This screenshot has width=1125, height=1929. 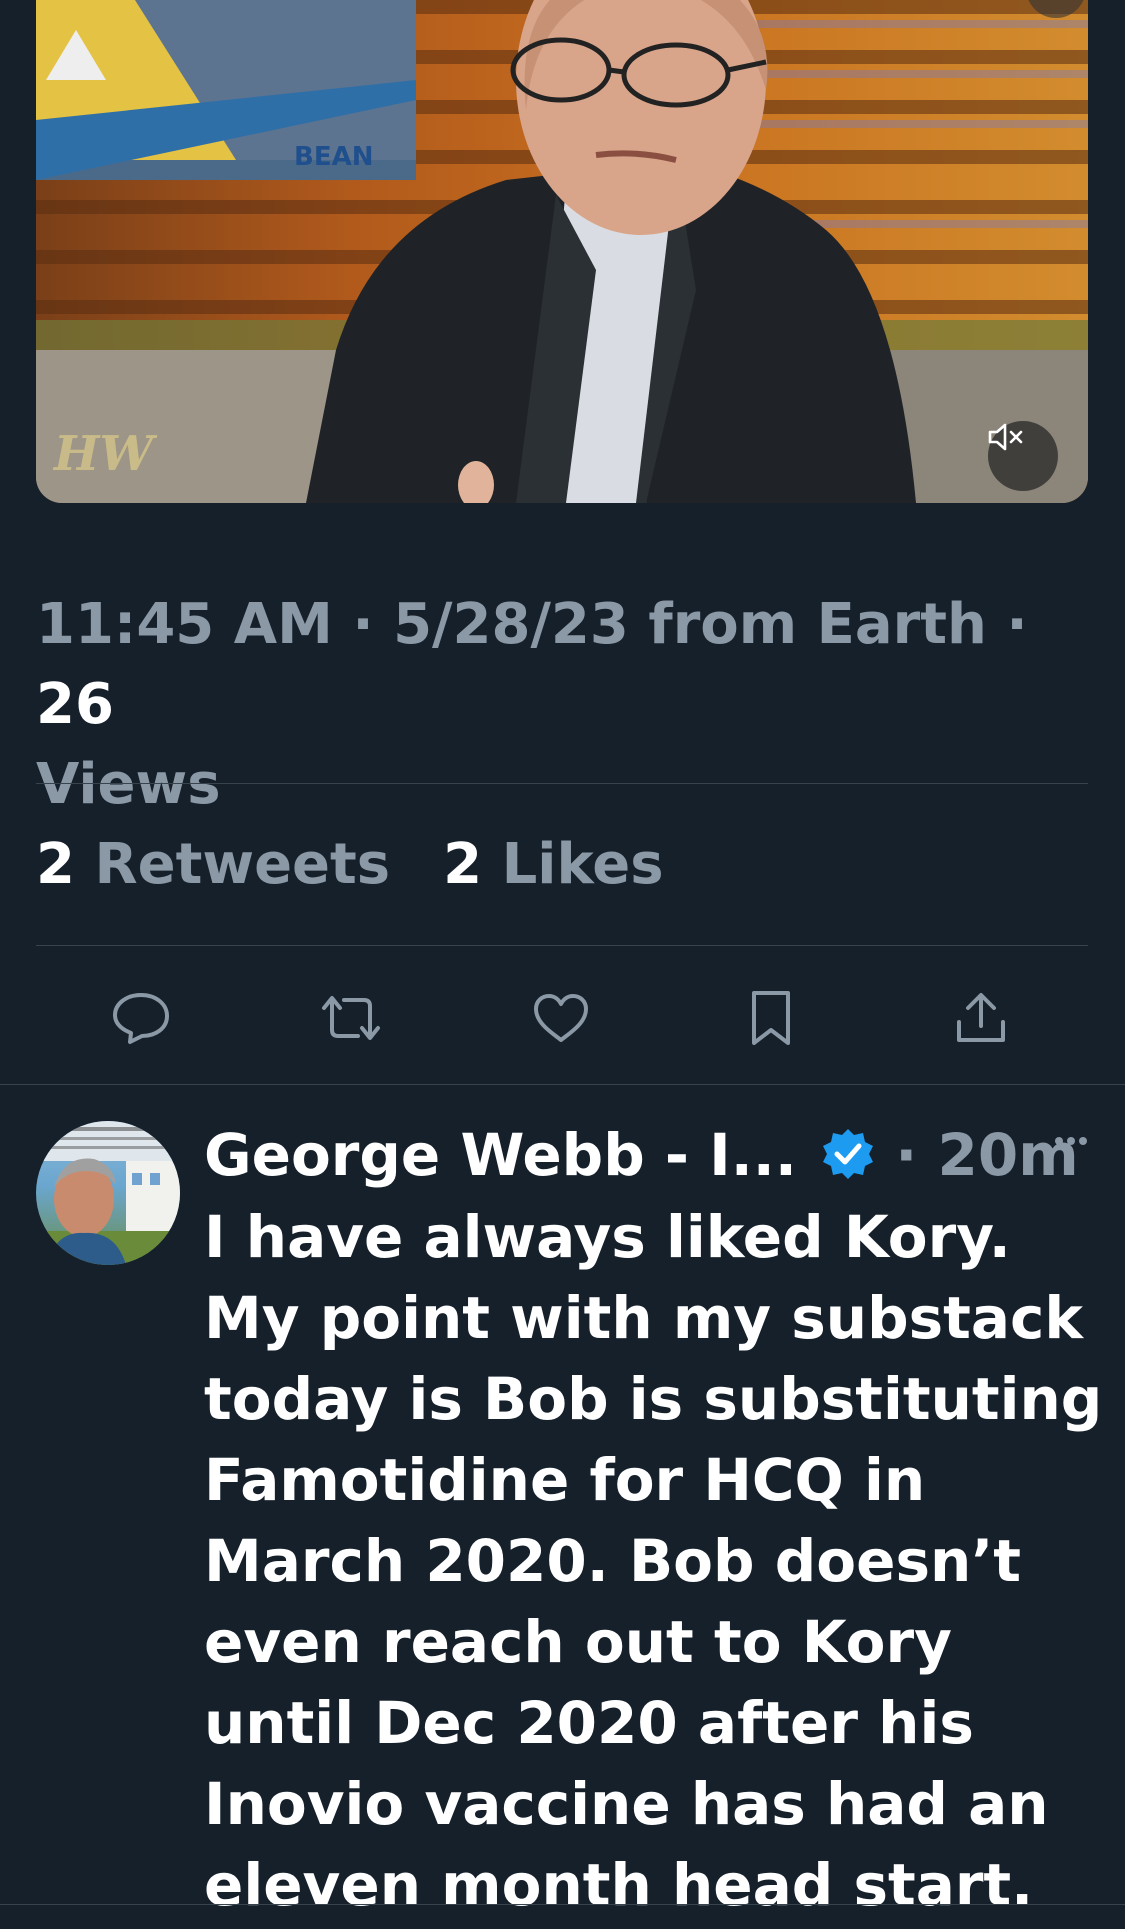 I want to click on svg-text: HW, so click(x=104, y=454).